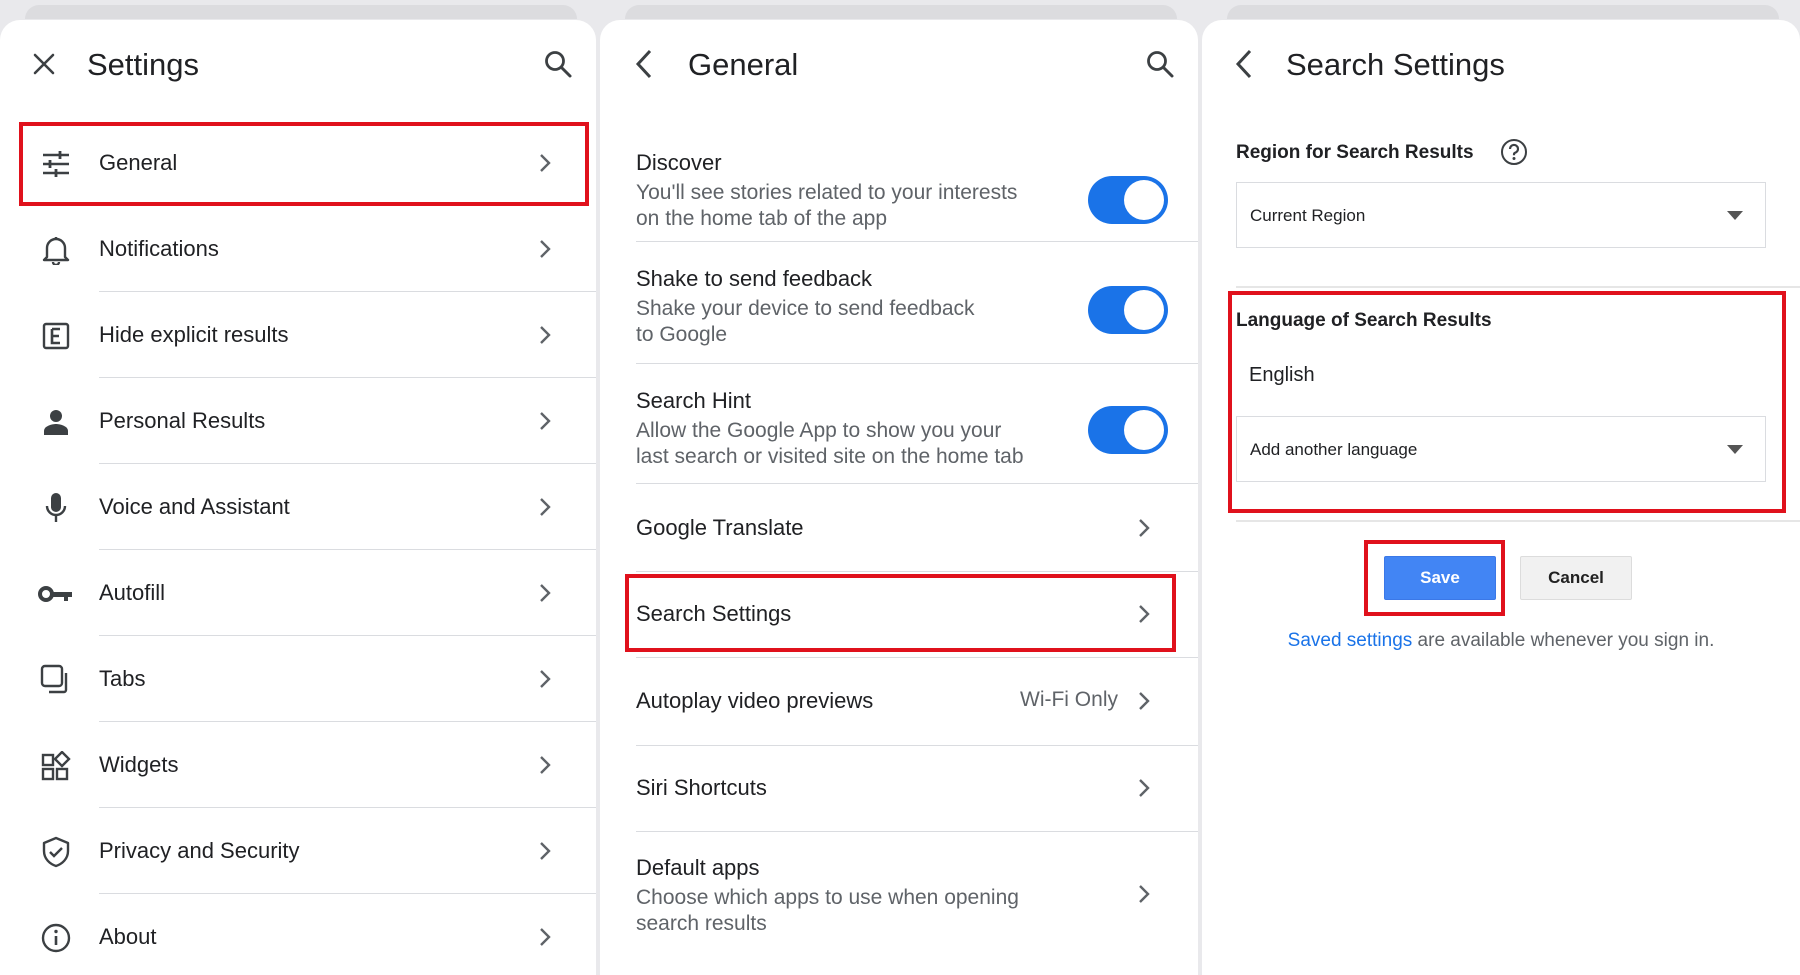  Describe the element at coordinates (298, 421) in the screenshot. I see `settings-item-personal-results: Personal Results` at that location.